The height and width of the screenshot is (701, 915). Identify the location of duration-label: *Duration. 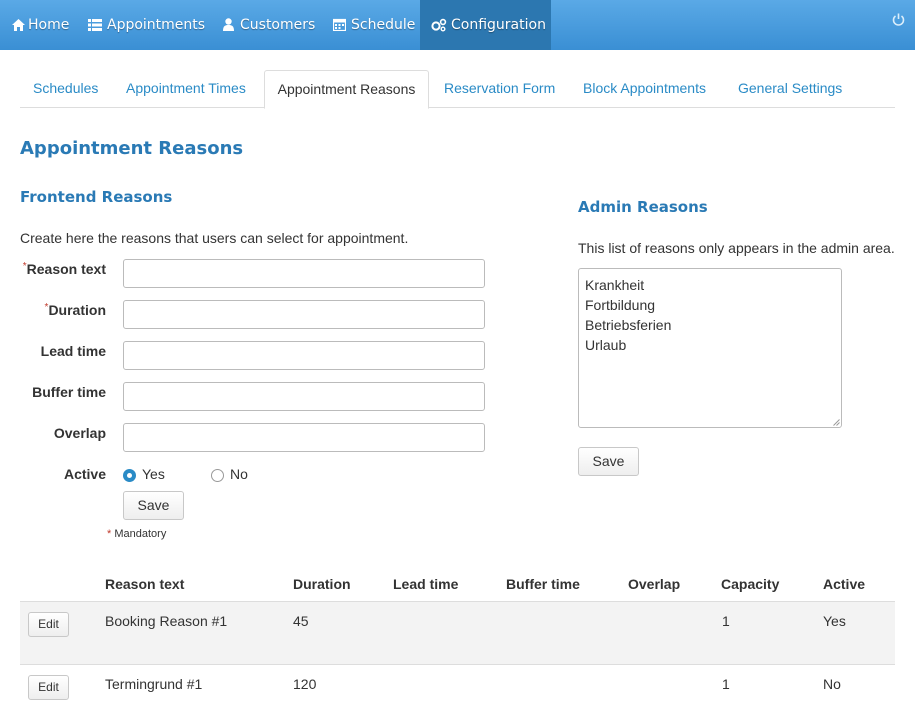
(63, 310).